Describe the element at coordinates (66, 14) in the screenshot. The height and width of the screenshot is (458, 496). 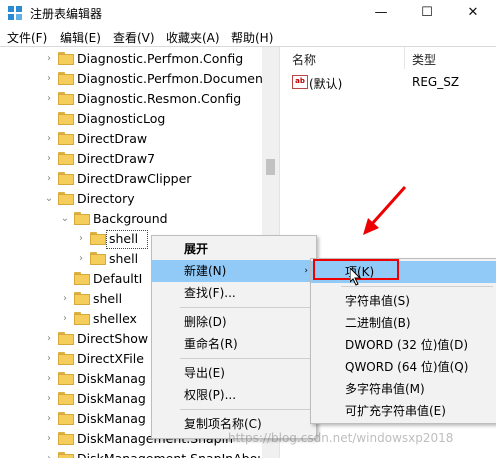
I see `window-title: 注册表编辑器` at that location.